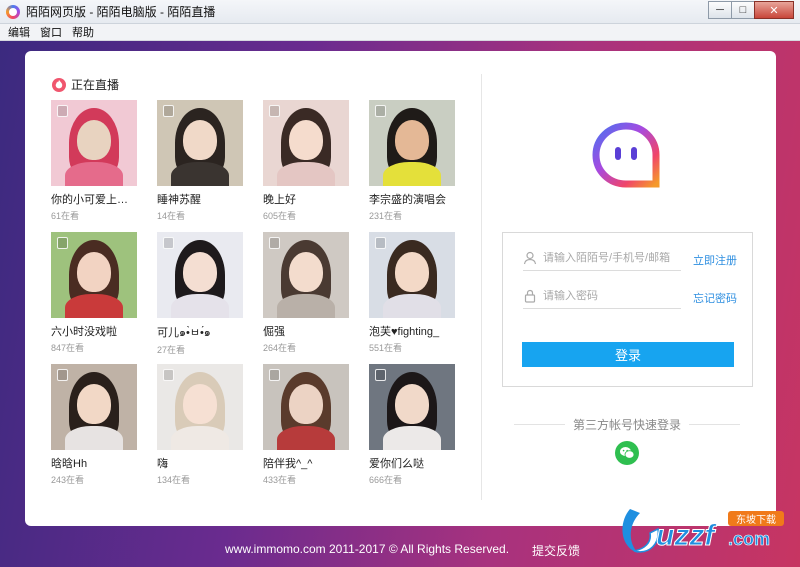 This screenshot has height=567, width=800. Describe the element at coordinates (628, 354) in the screenshot. I see `login-button: 登录` at that location.